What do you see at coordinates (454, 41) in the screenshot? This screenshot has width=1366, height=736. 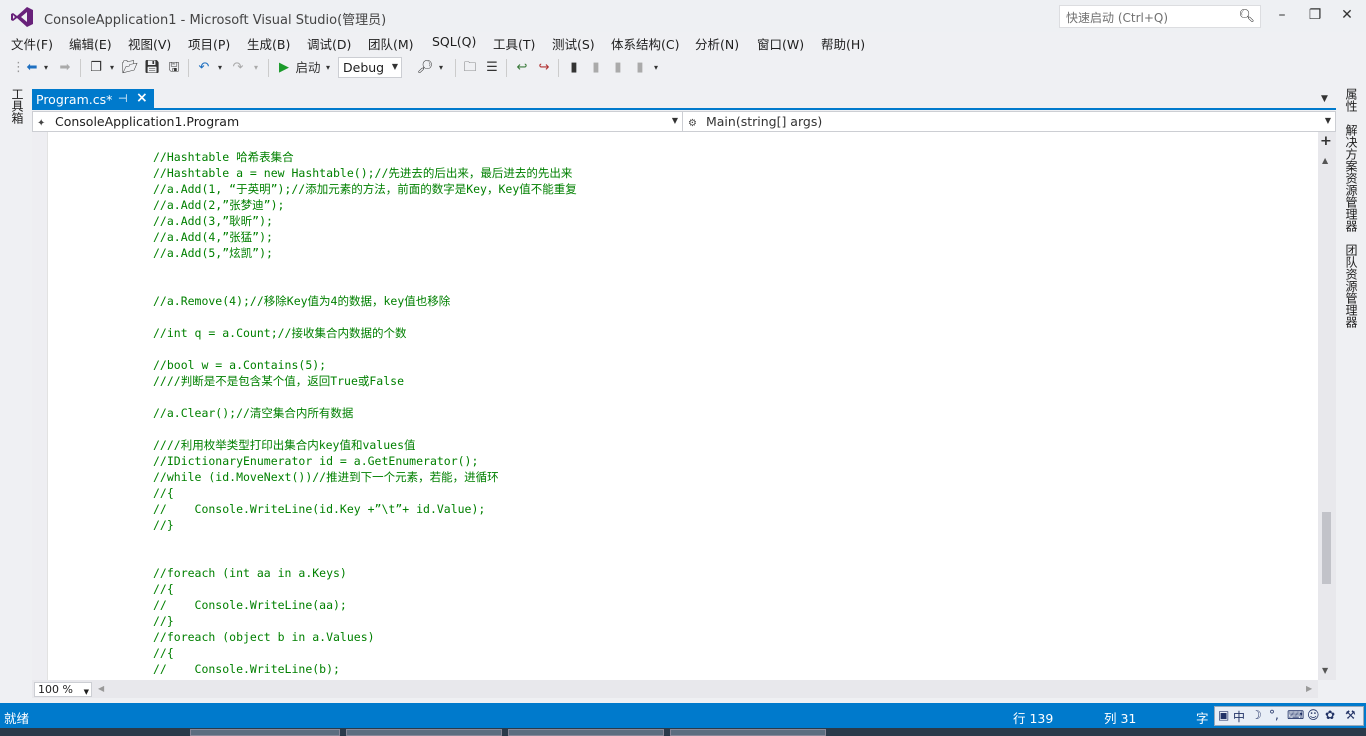 I see `menu-sql: SQL(Q)` at bounding box center [454, 41].